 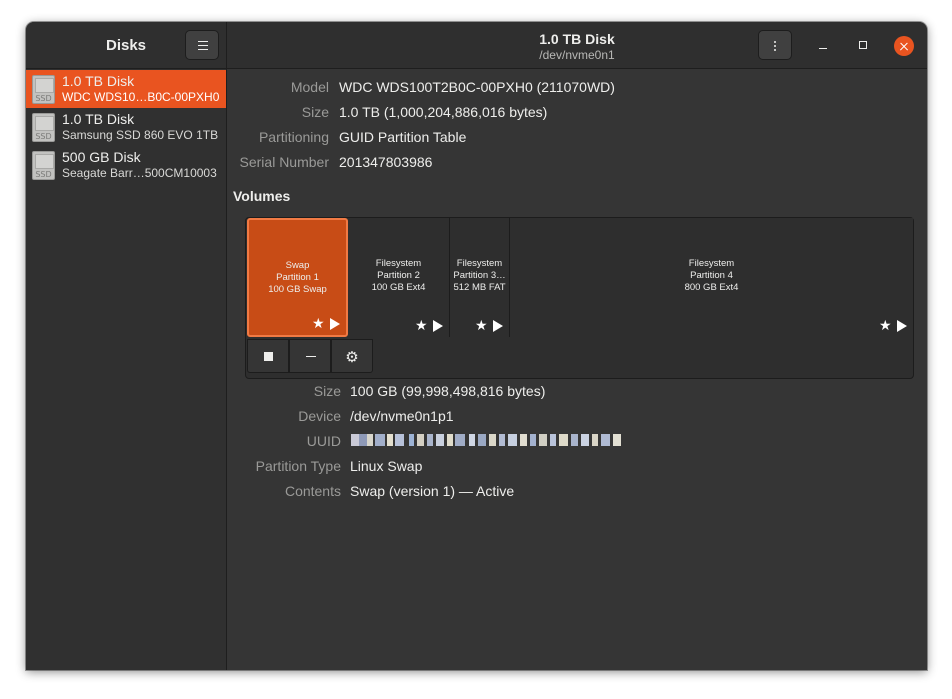 What do you see at coordinates (402, 416) in the screenshot?
I see `device-value: /dev/nvme0n1p1` at bounding box center [402, 416].